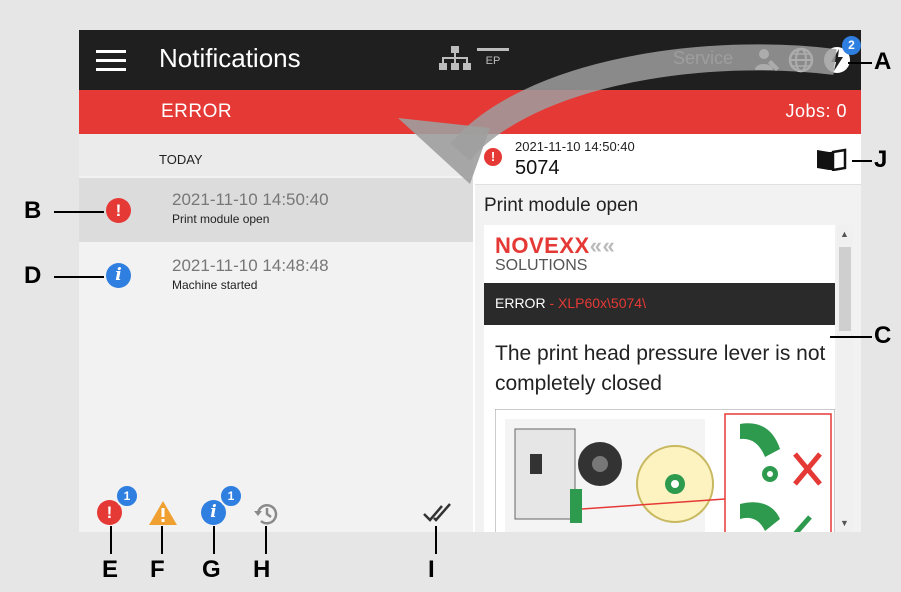  I want to click on history-icon, so click(266, 514).